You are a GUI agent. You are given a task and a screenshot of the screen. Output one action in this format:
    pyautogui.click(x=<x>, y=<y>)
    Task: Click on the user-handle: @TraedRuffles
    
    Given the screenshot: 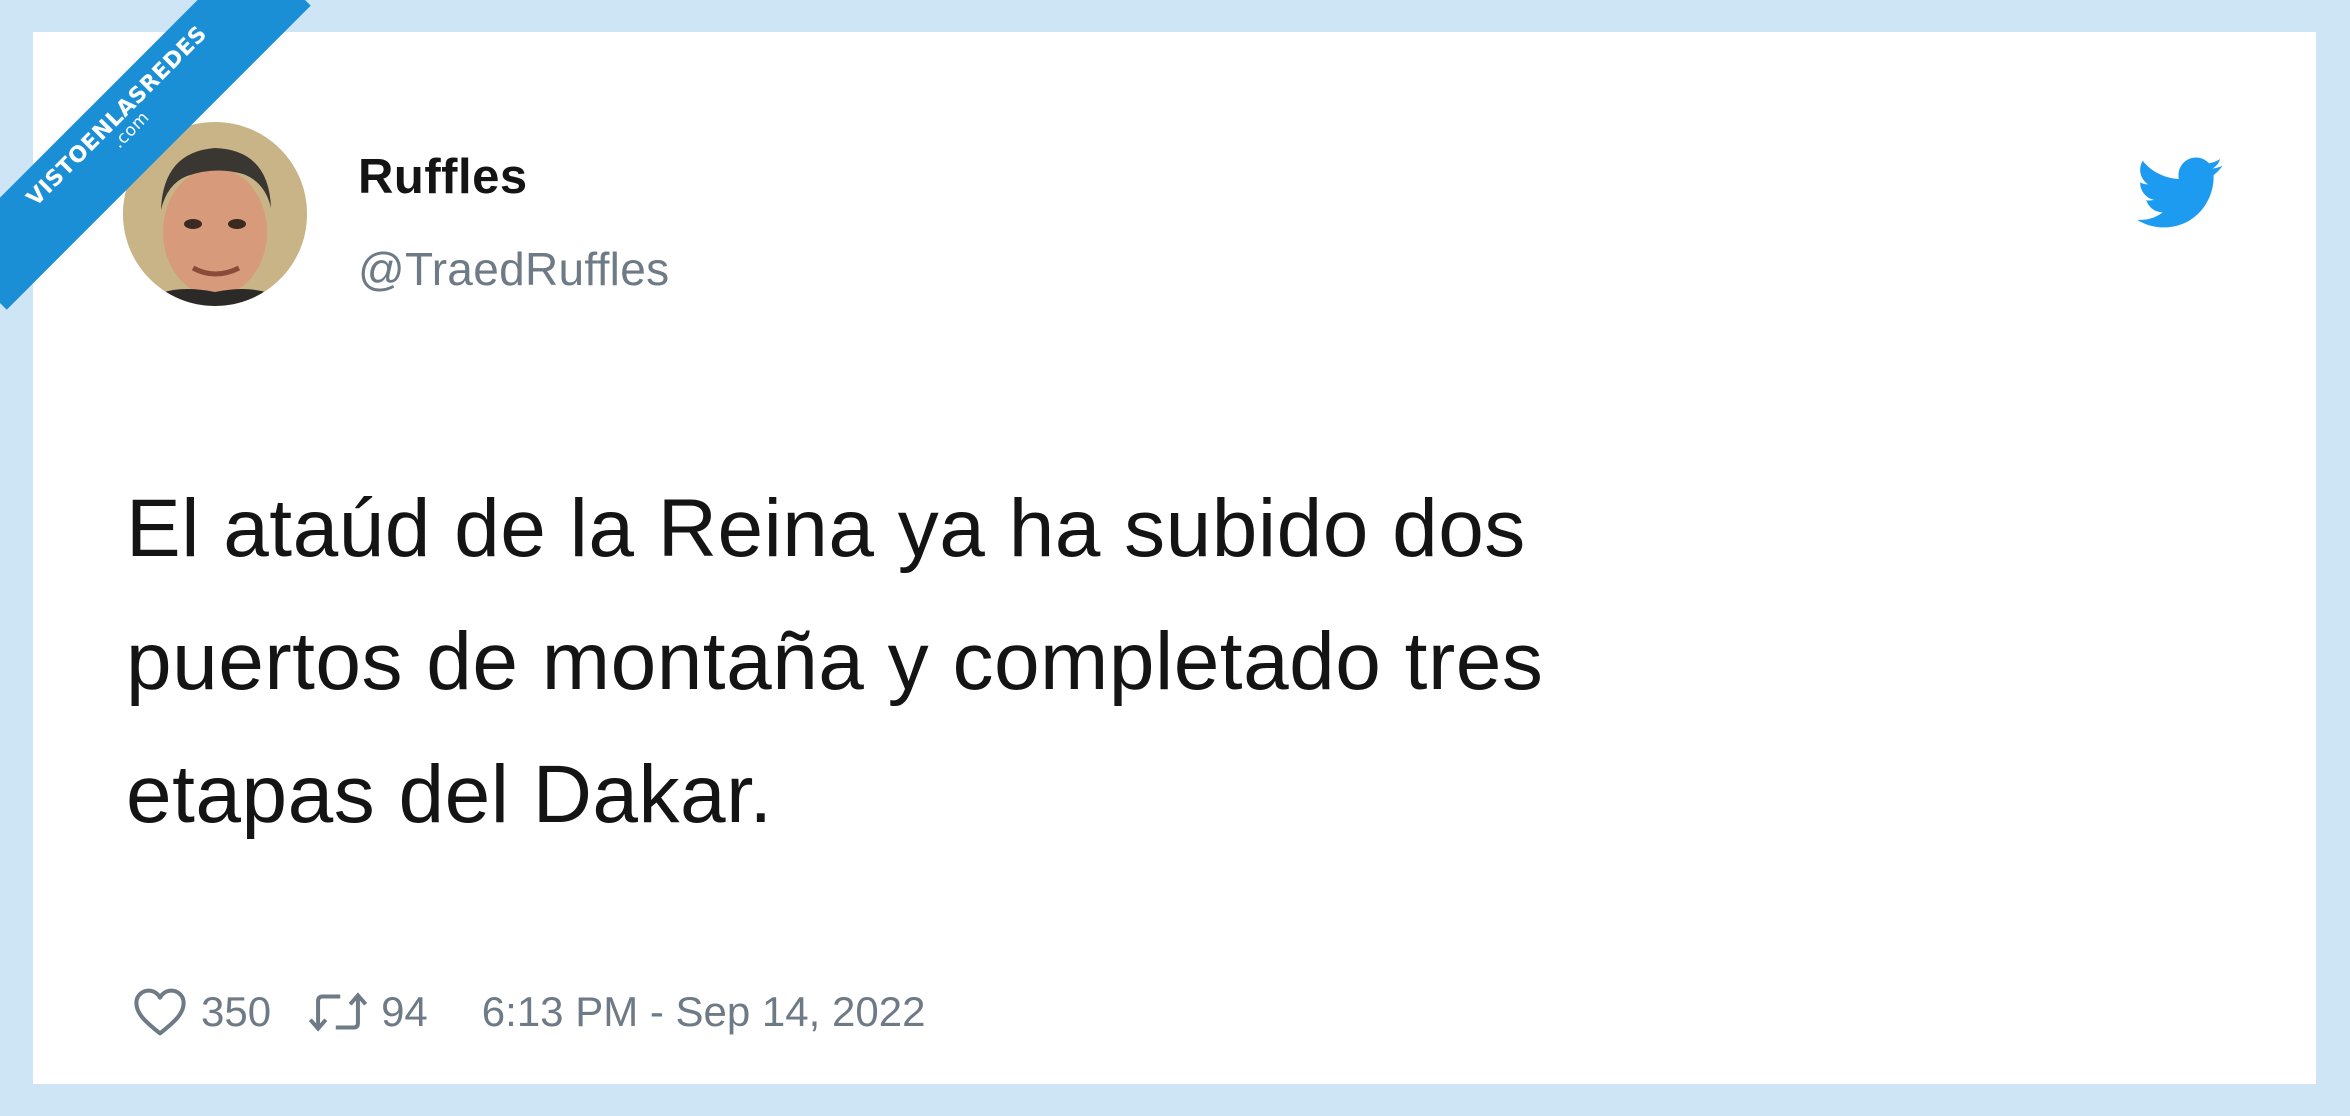 What is the action you would take?
    pyautogui.click(x=513, y=269)
    